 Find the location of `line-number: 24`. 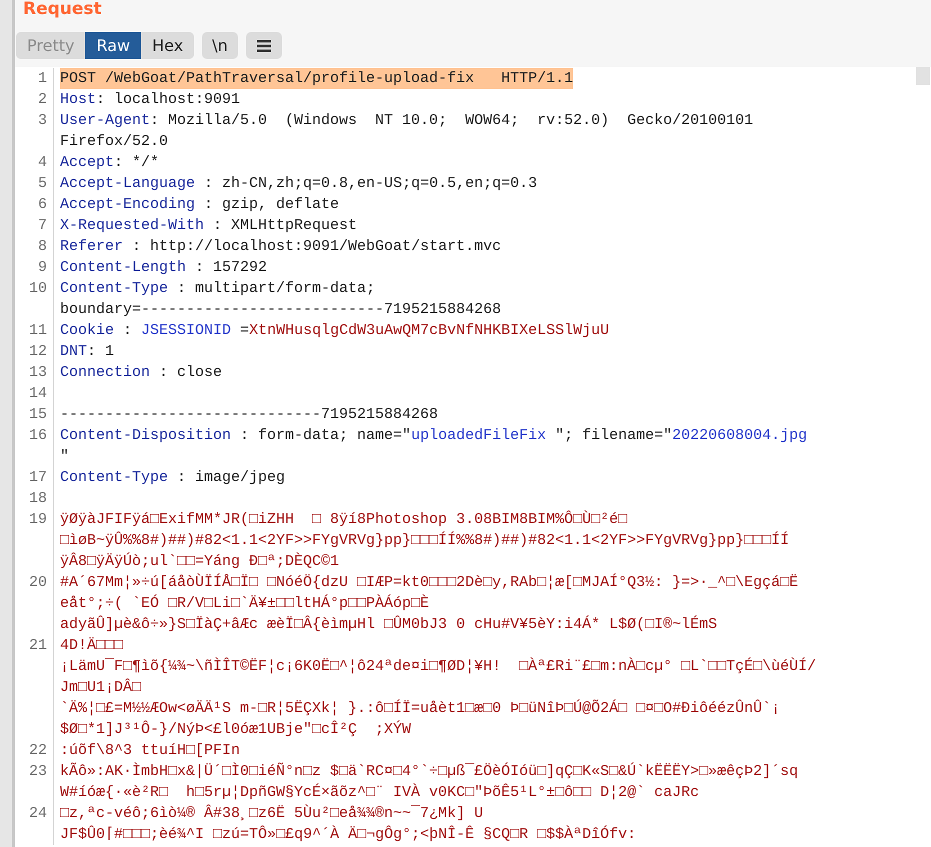

line-number: 24 is located at coordinates (34, 813).